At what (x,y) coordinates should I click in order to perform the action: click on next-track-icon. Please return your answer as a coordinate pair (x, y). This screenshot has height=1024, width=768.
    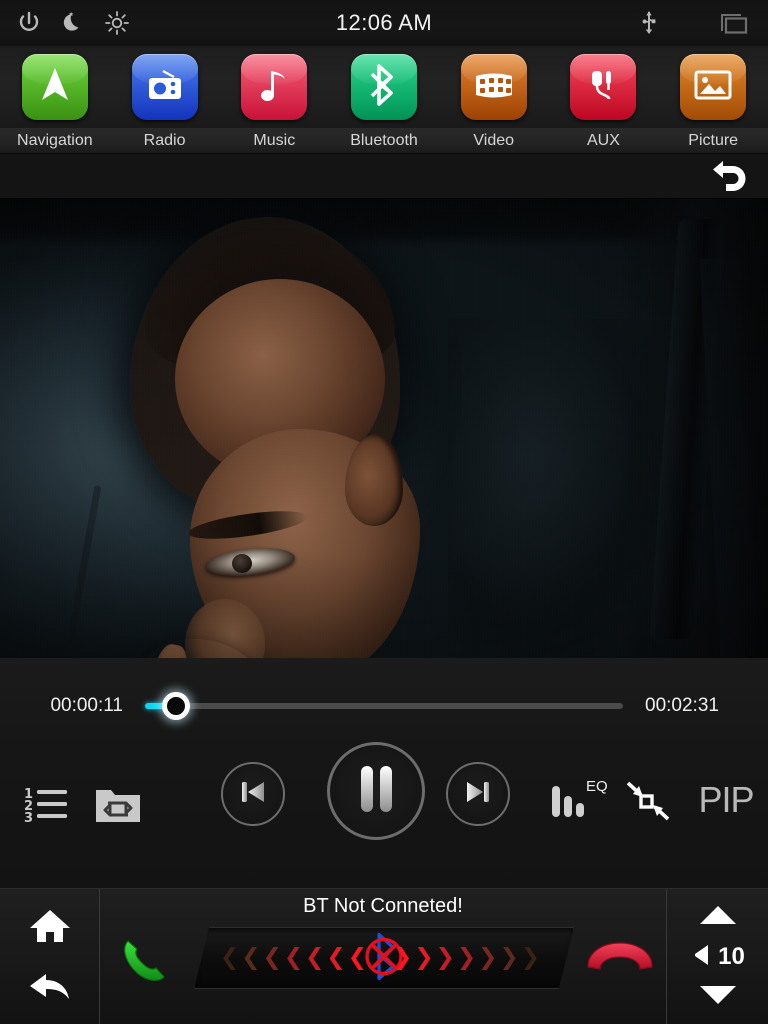
    Looking at the image, I should click on (478, 794).